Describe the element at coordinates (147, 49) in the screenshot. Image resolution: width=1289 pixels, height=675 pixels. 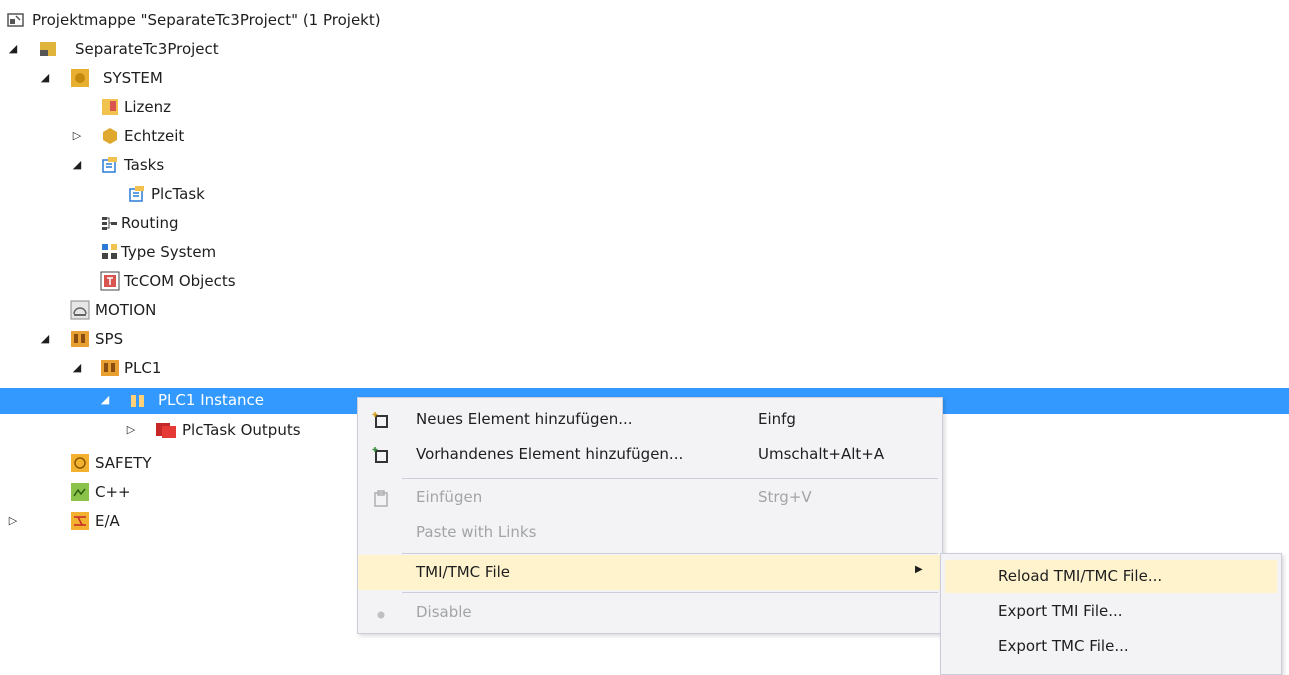
I see `tree-label: SeparateTc3Project` at that location.